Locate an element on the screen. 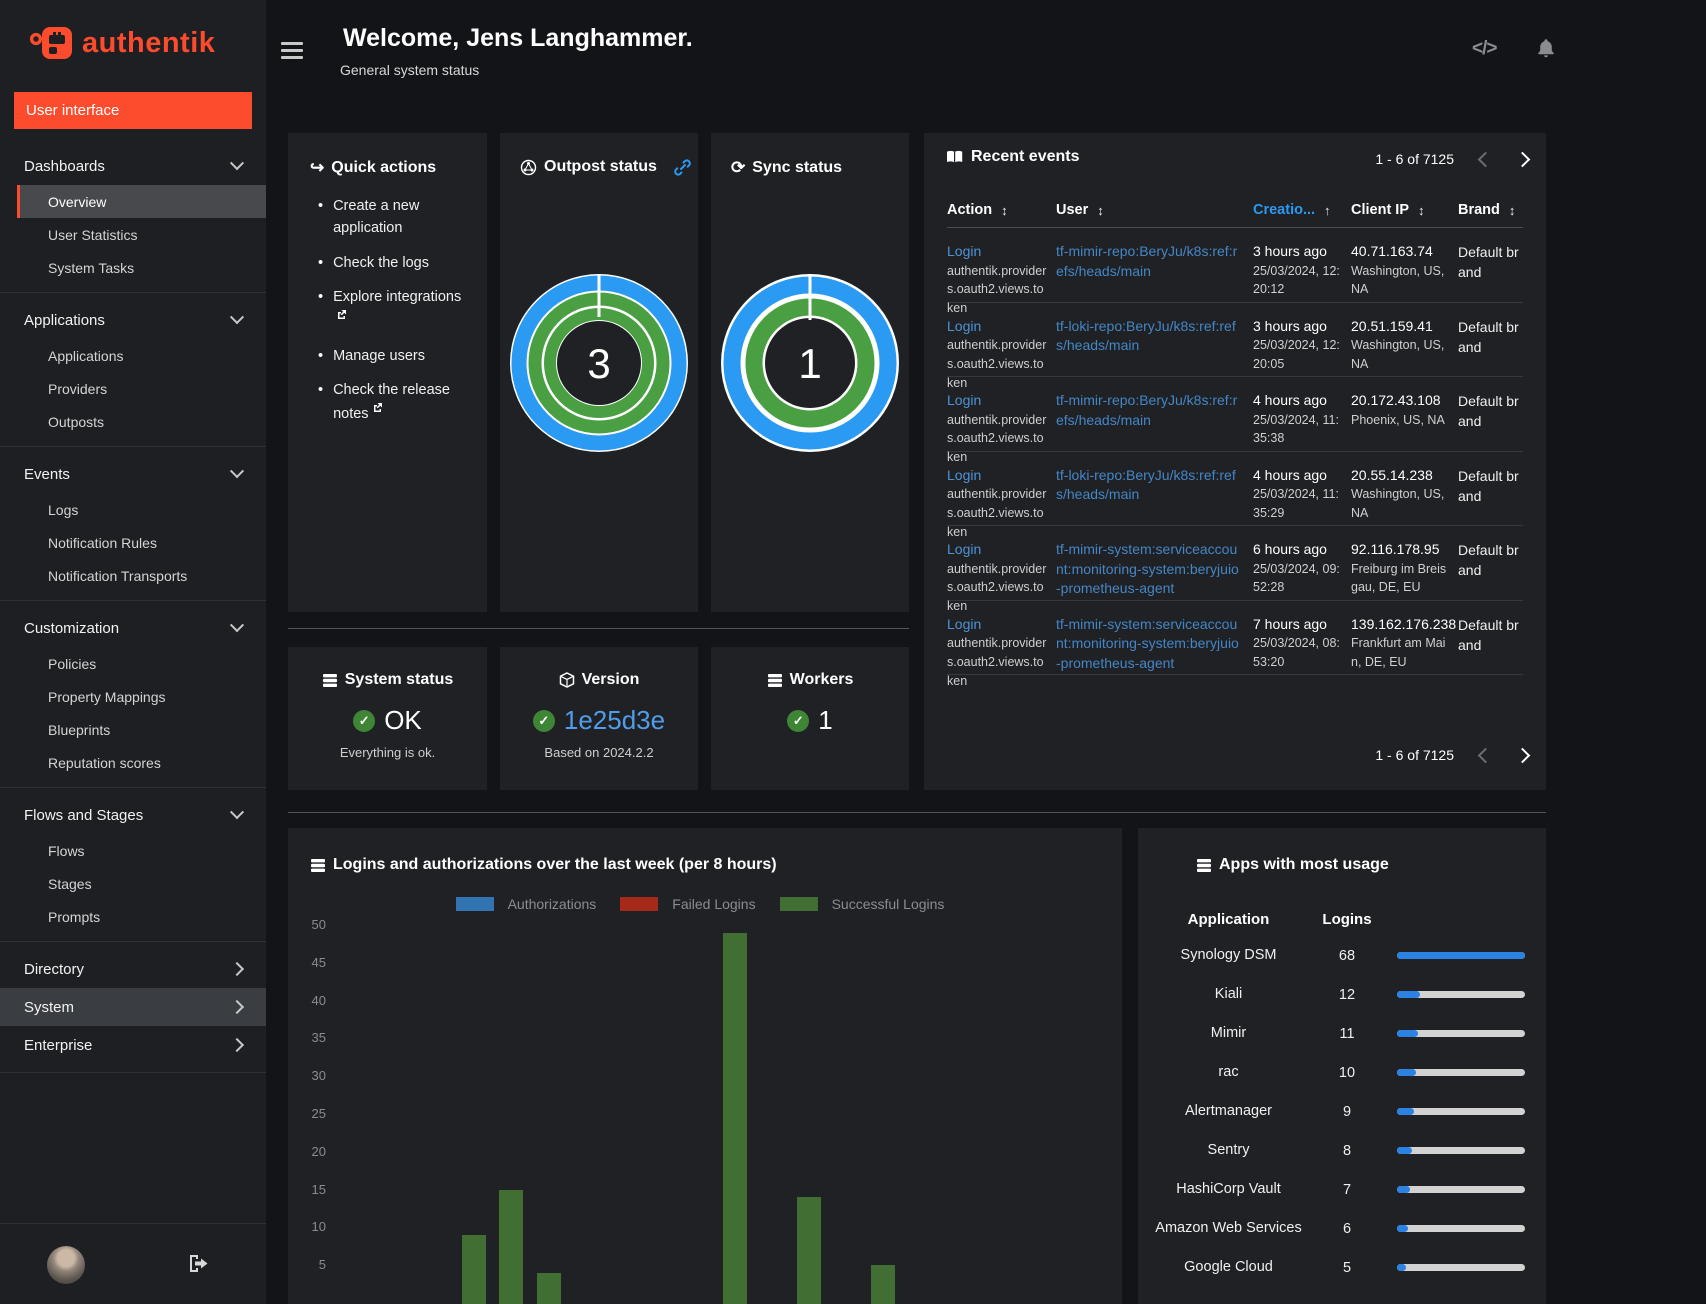 The height and width of the screenshot is (1304, 1706). quick-action-1: • Check the logs is located at coordinates (395, 264).